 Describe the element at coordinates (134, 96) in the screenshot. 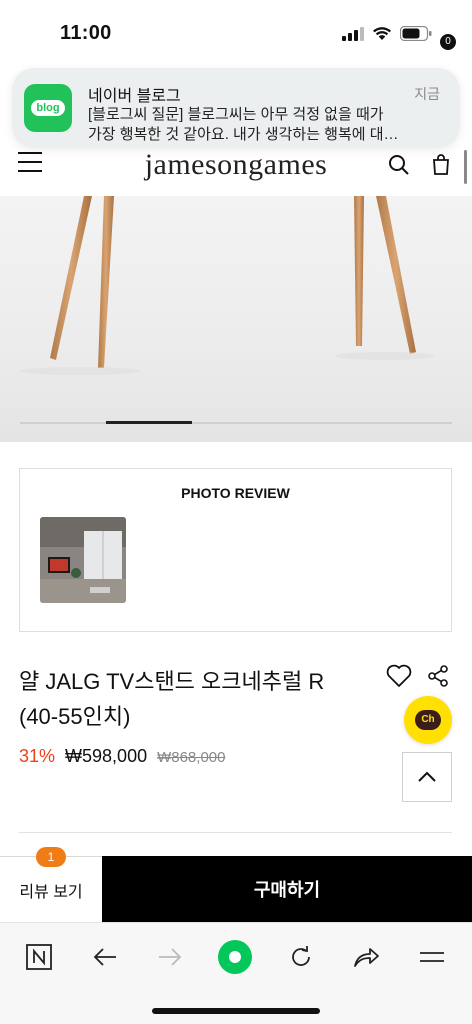

I see `notification-app-name: 네이버 블로그` at that location.